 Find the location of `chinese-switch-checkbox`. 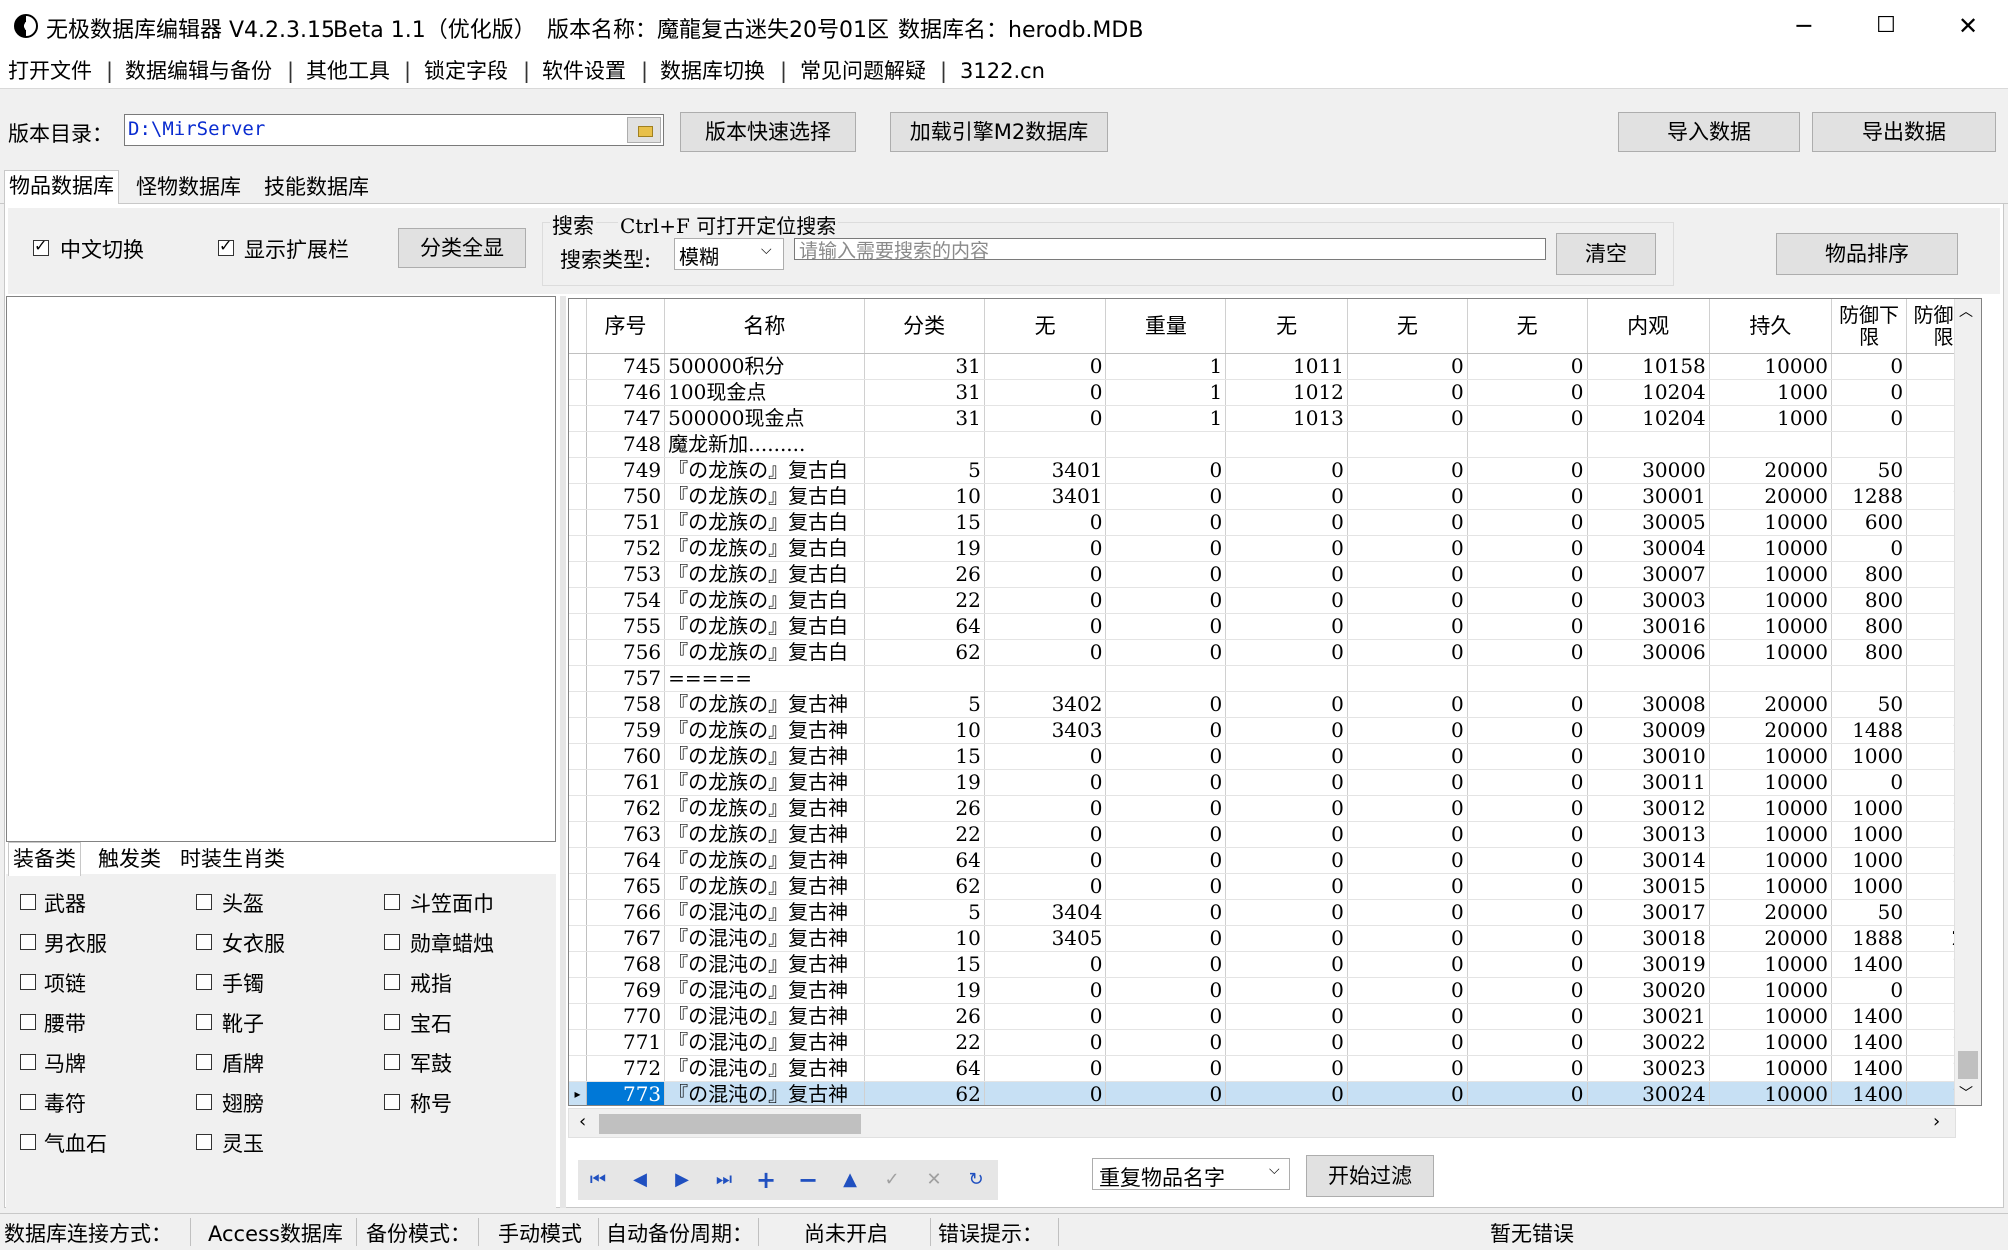

chinese-switch-checkbox is located at coordinates (41, 246).